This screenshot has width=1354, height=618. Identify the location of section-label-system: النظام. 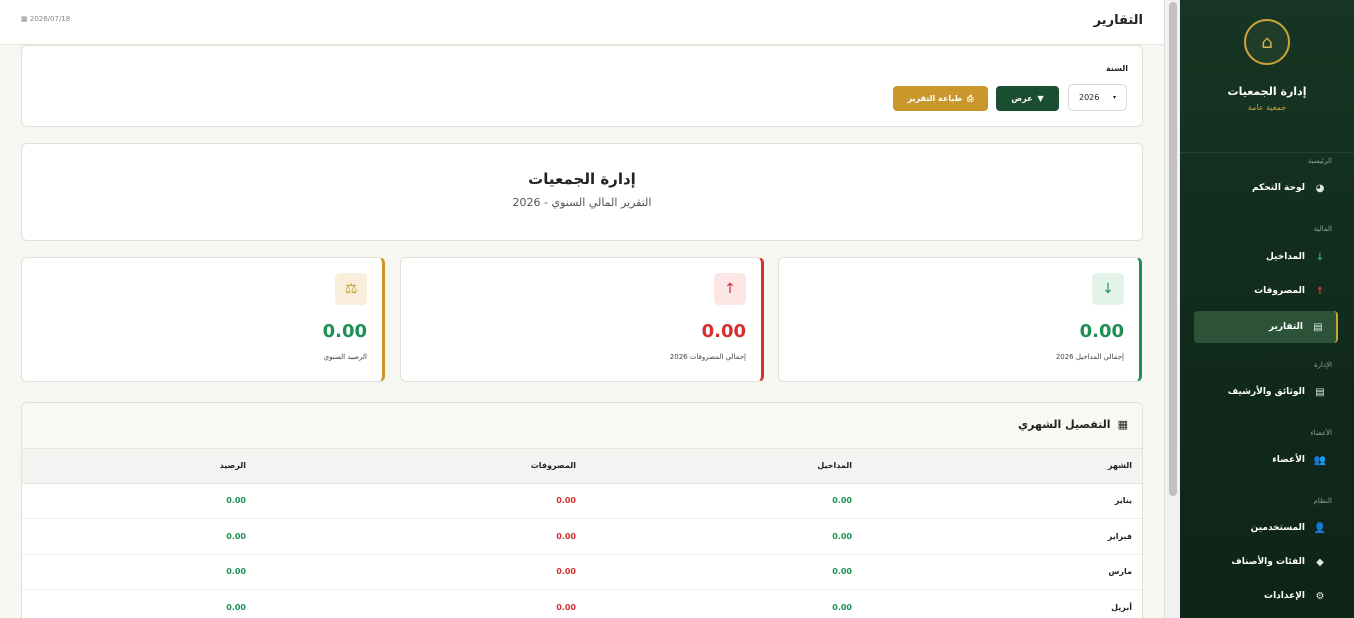
(1322, 501).